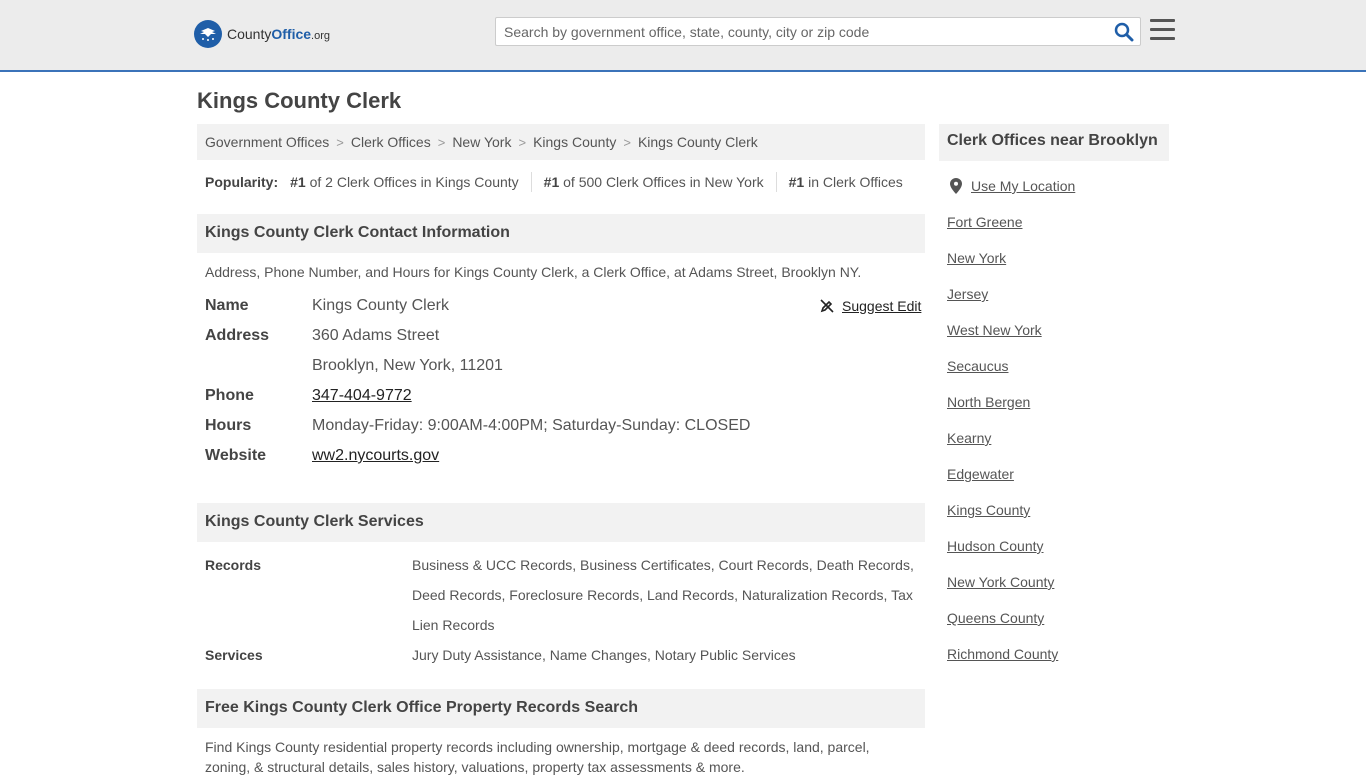 This screenshot has height=777, width=1366. I want to click on search-input, so click(801, 31).